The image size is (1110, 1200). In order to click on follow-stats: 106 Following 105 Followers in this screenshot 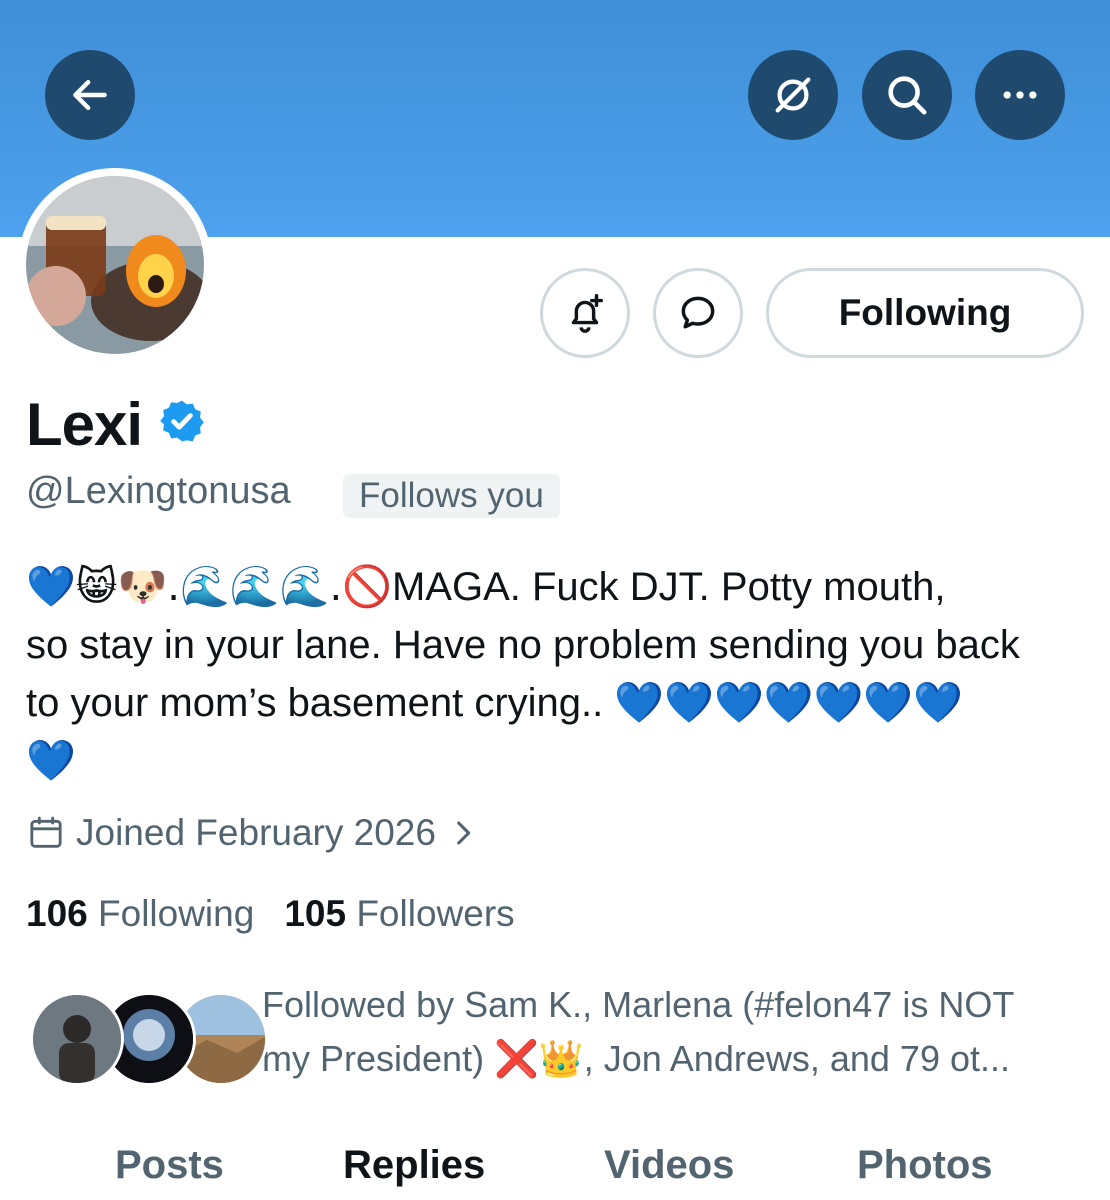, I will do `click(270, 914)`.